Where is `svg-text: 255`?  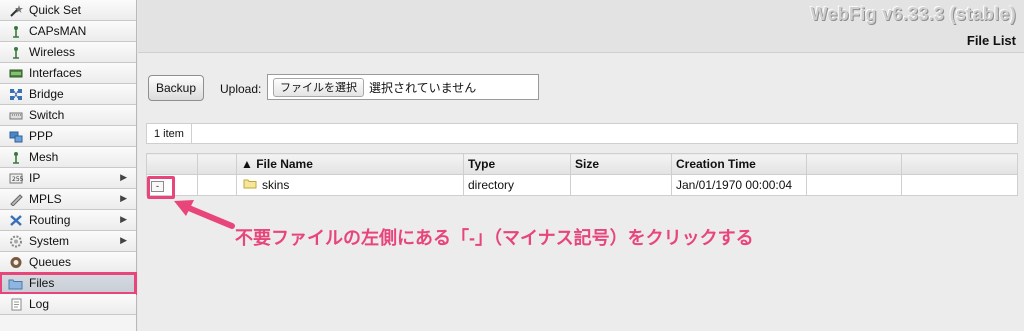 svg-text: 255 is located at coordinates (17, 179).